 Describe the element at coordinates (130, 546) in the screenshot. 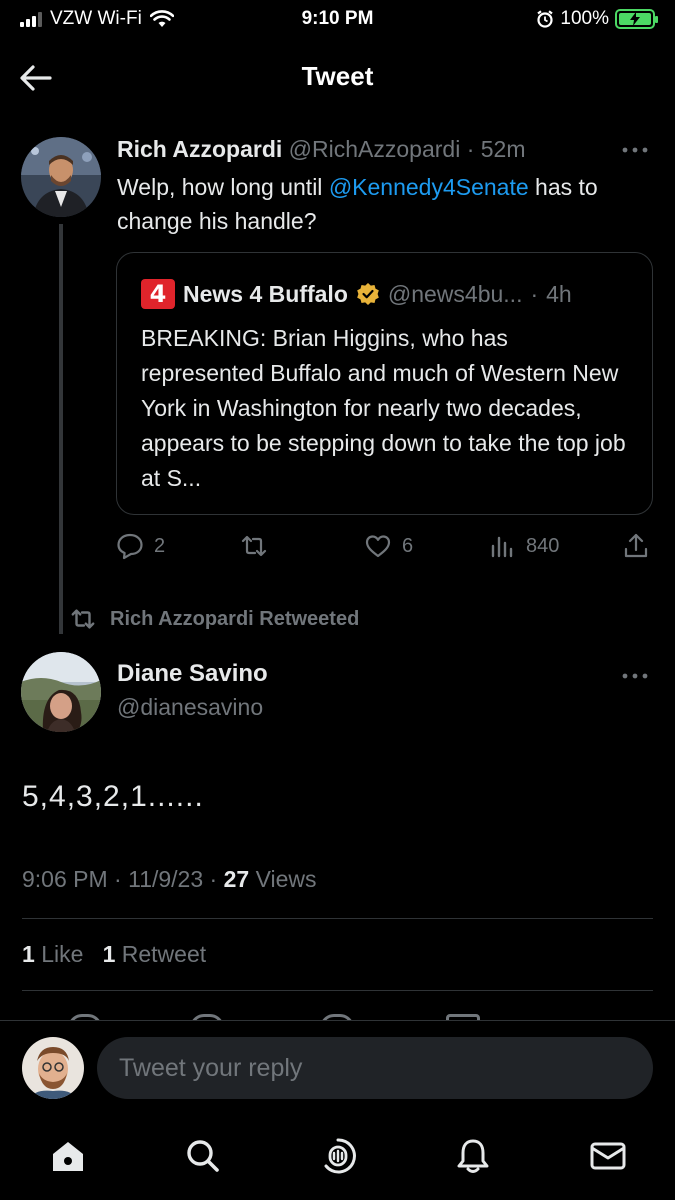

I see `reply-icon` at that location.